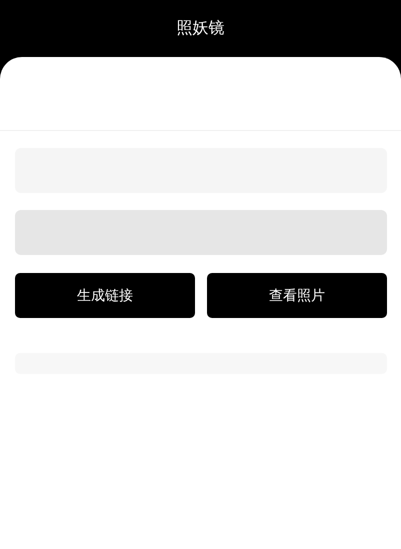  I want to click on page-title: 照妖镜, so click(200, 28).